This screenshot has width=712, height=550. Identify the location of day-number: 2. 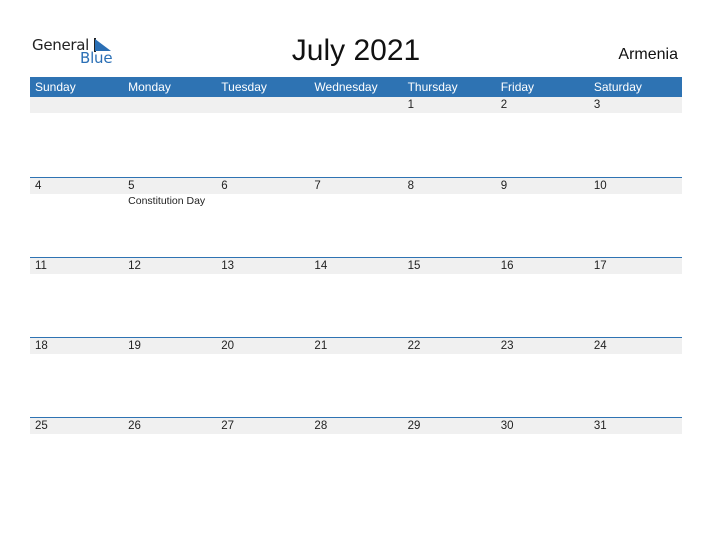
(504, 105).